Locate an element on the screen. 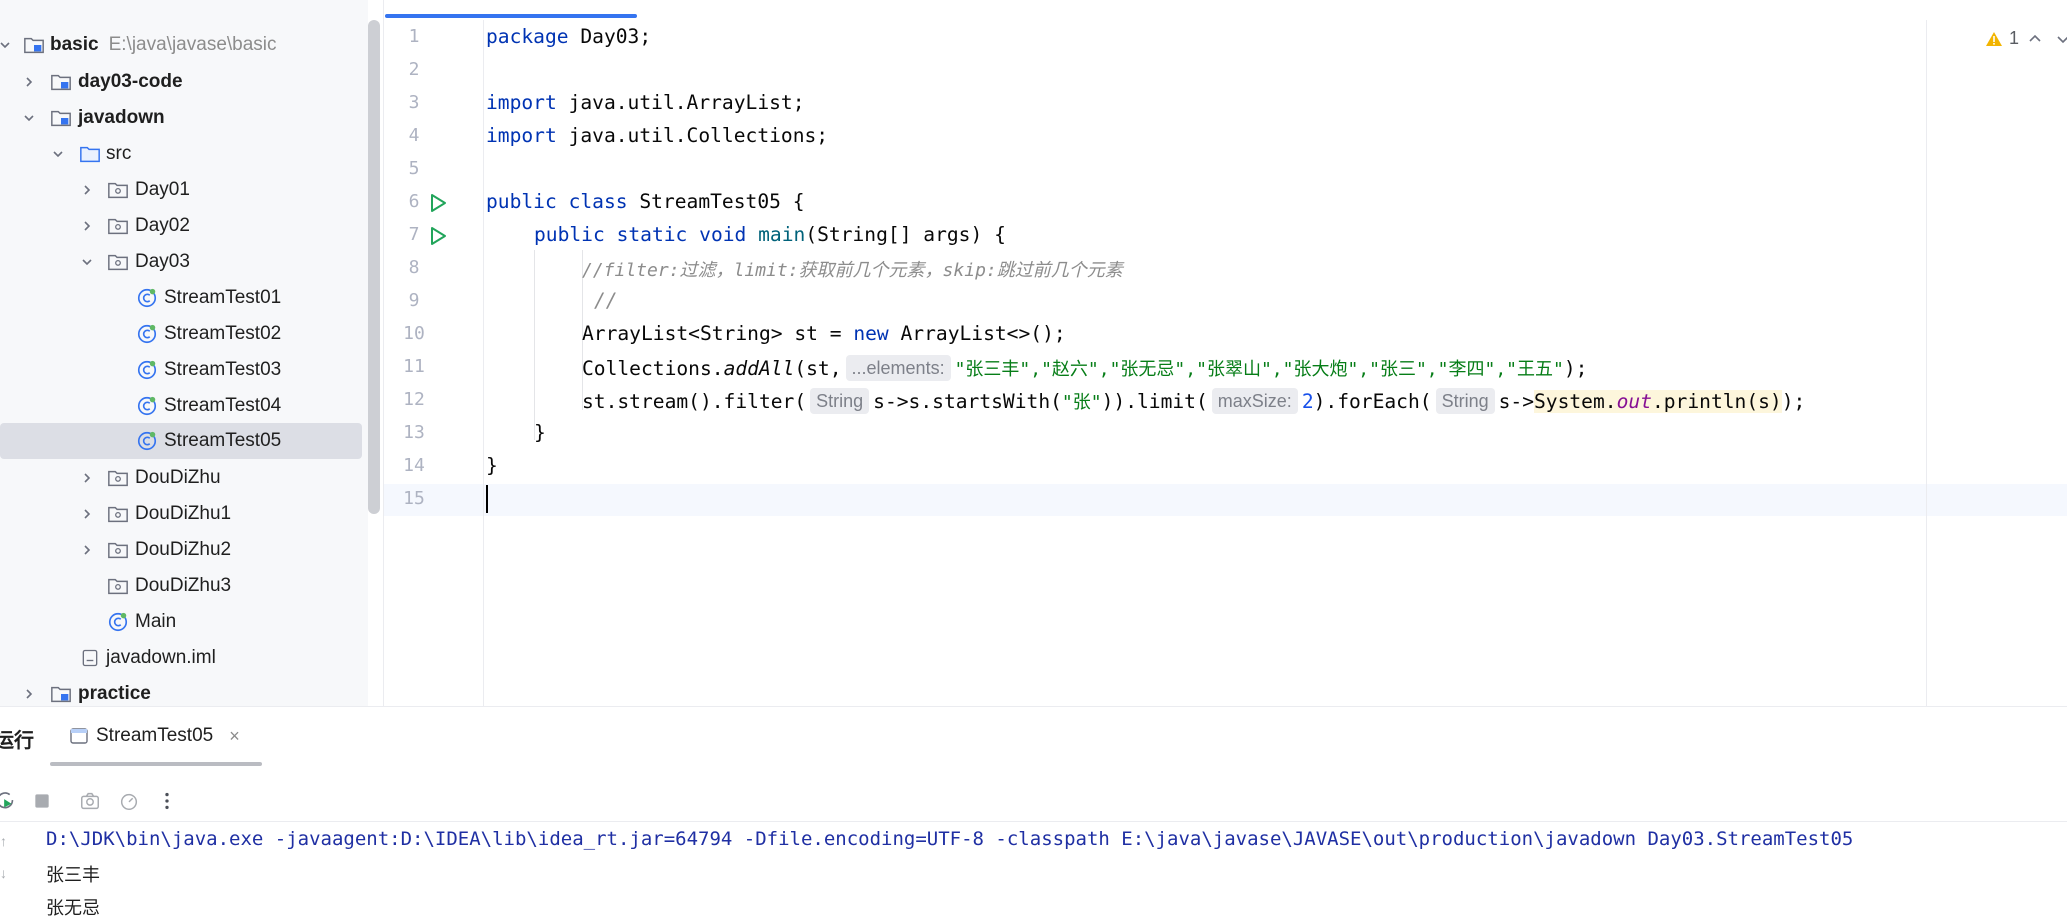 The width and height of the screenshot is (2067, 920). code-line-1: package Day03; is located at coordinates (568, 36).